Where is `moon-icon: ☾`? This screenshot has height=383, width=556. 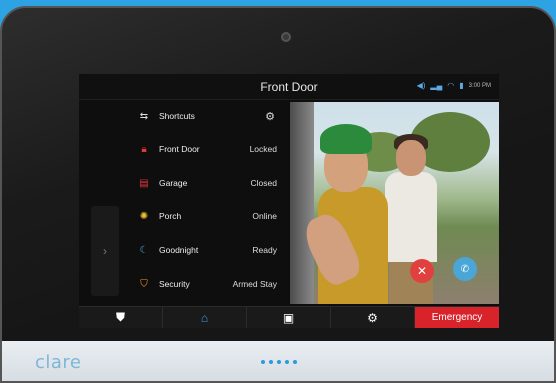 moon-icon: ☾ is located at coordinates (144, 250).